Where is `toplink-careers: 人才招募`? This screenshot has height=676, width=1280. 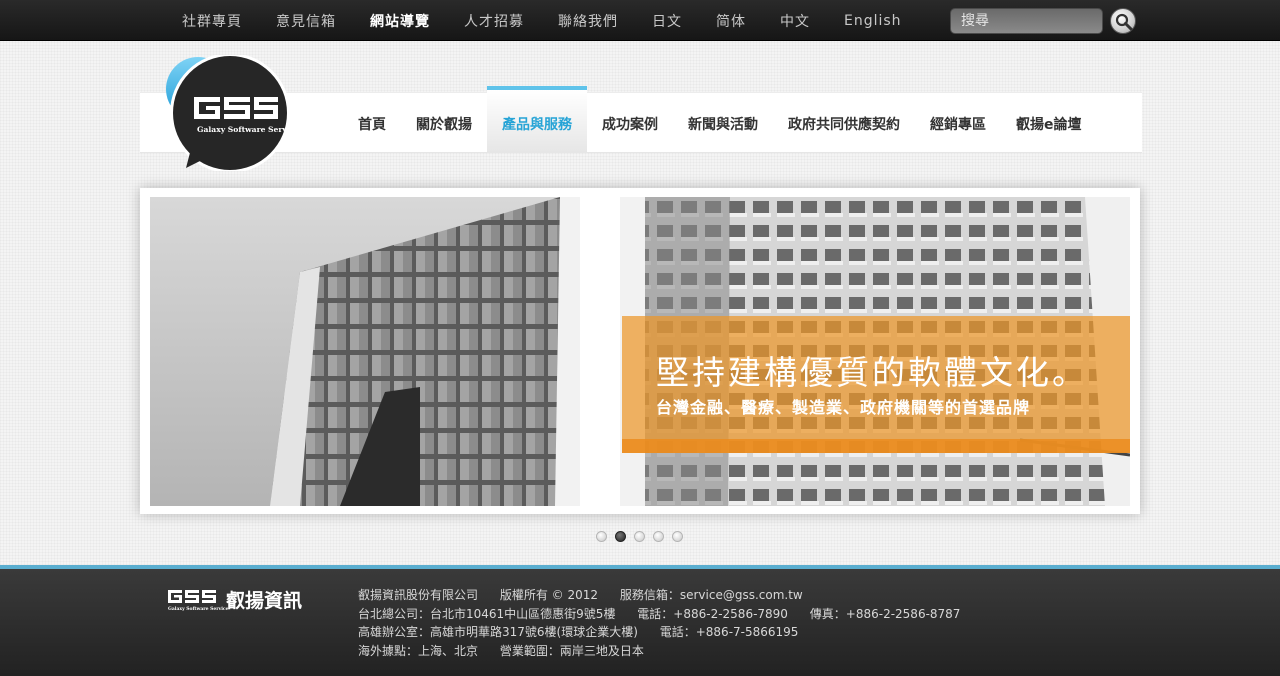 toplink-careers: 人才招募 is located at coordinates (494, 21).